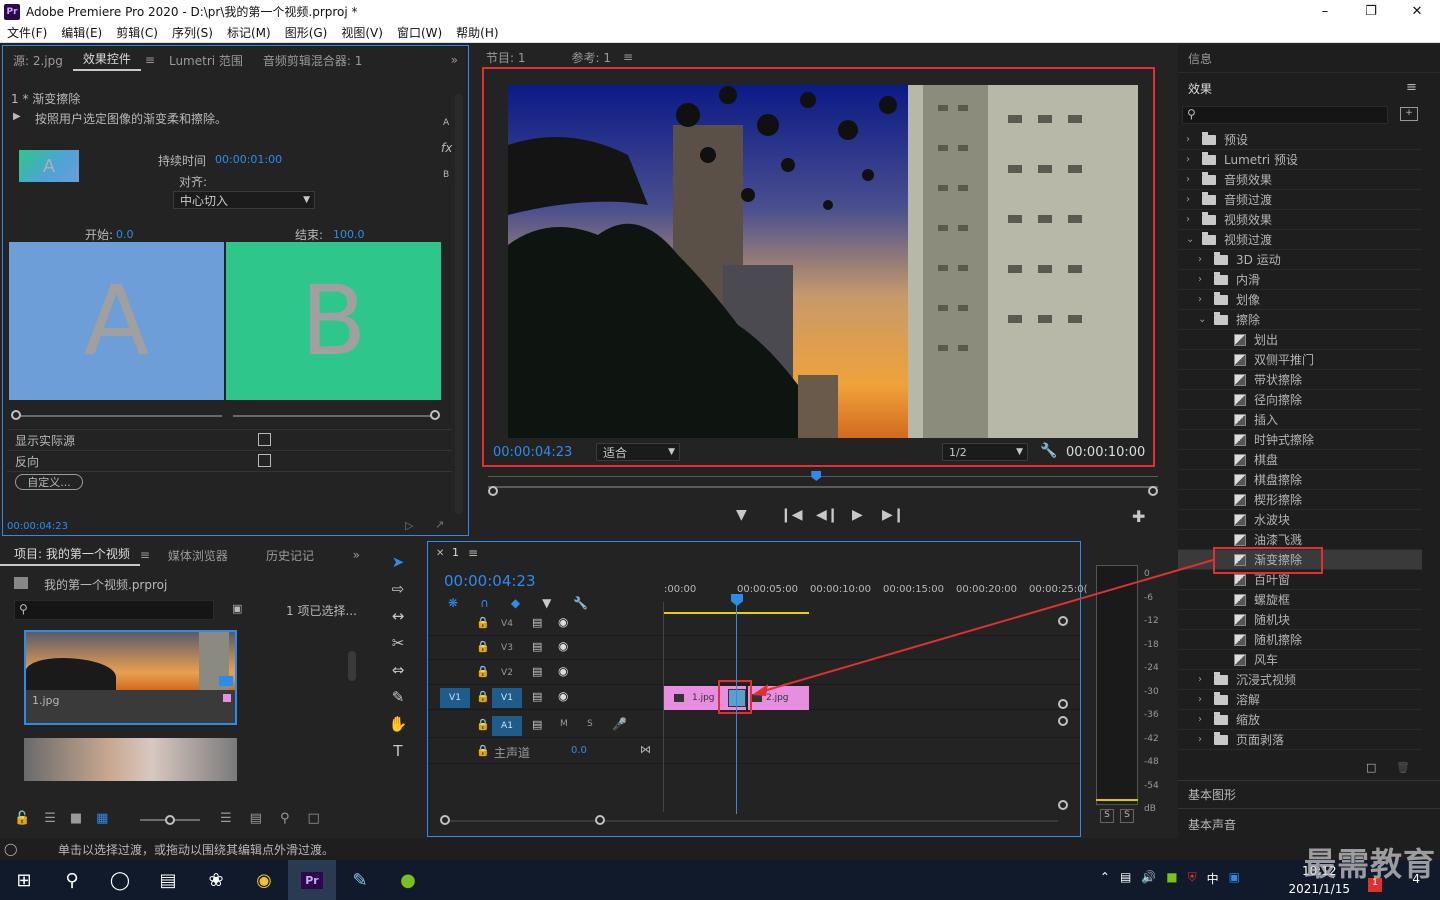 The height and width of the screenshot is (900, 1440). Describe the element at coordinates (244, 200) in the screenshot. I see `align-dropdown: 中心切入 ▼` at that location.